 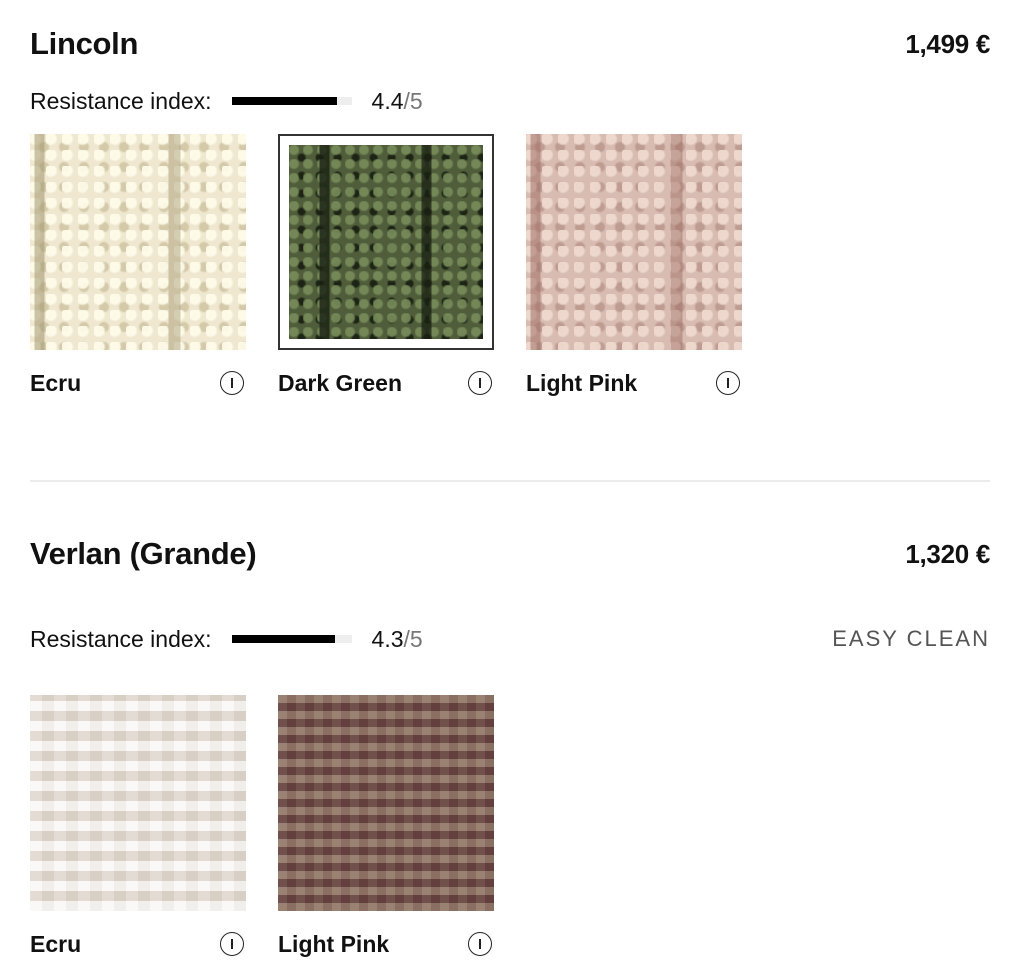 What do you see at coordinates (510, 554) in the screenshot?
I see `fabric-header: Verlan (Grande) 1,320 €` at bounding box center [510, 554].